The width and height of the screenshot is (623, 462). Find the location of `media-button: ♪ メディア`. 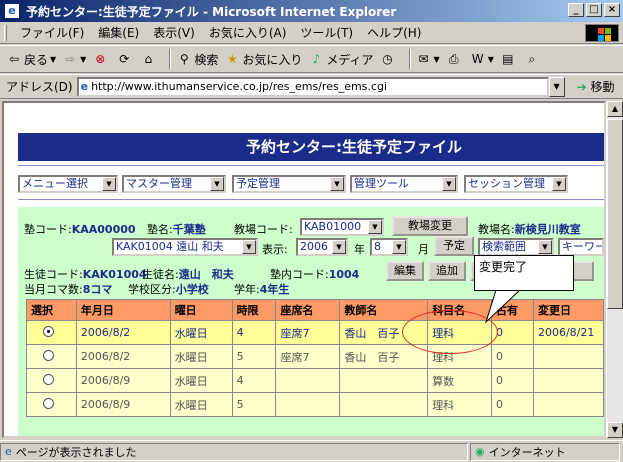

media-button: ♪ メディア is located at coordinates (341, 59).